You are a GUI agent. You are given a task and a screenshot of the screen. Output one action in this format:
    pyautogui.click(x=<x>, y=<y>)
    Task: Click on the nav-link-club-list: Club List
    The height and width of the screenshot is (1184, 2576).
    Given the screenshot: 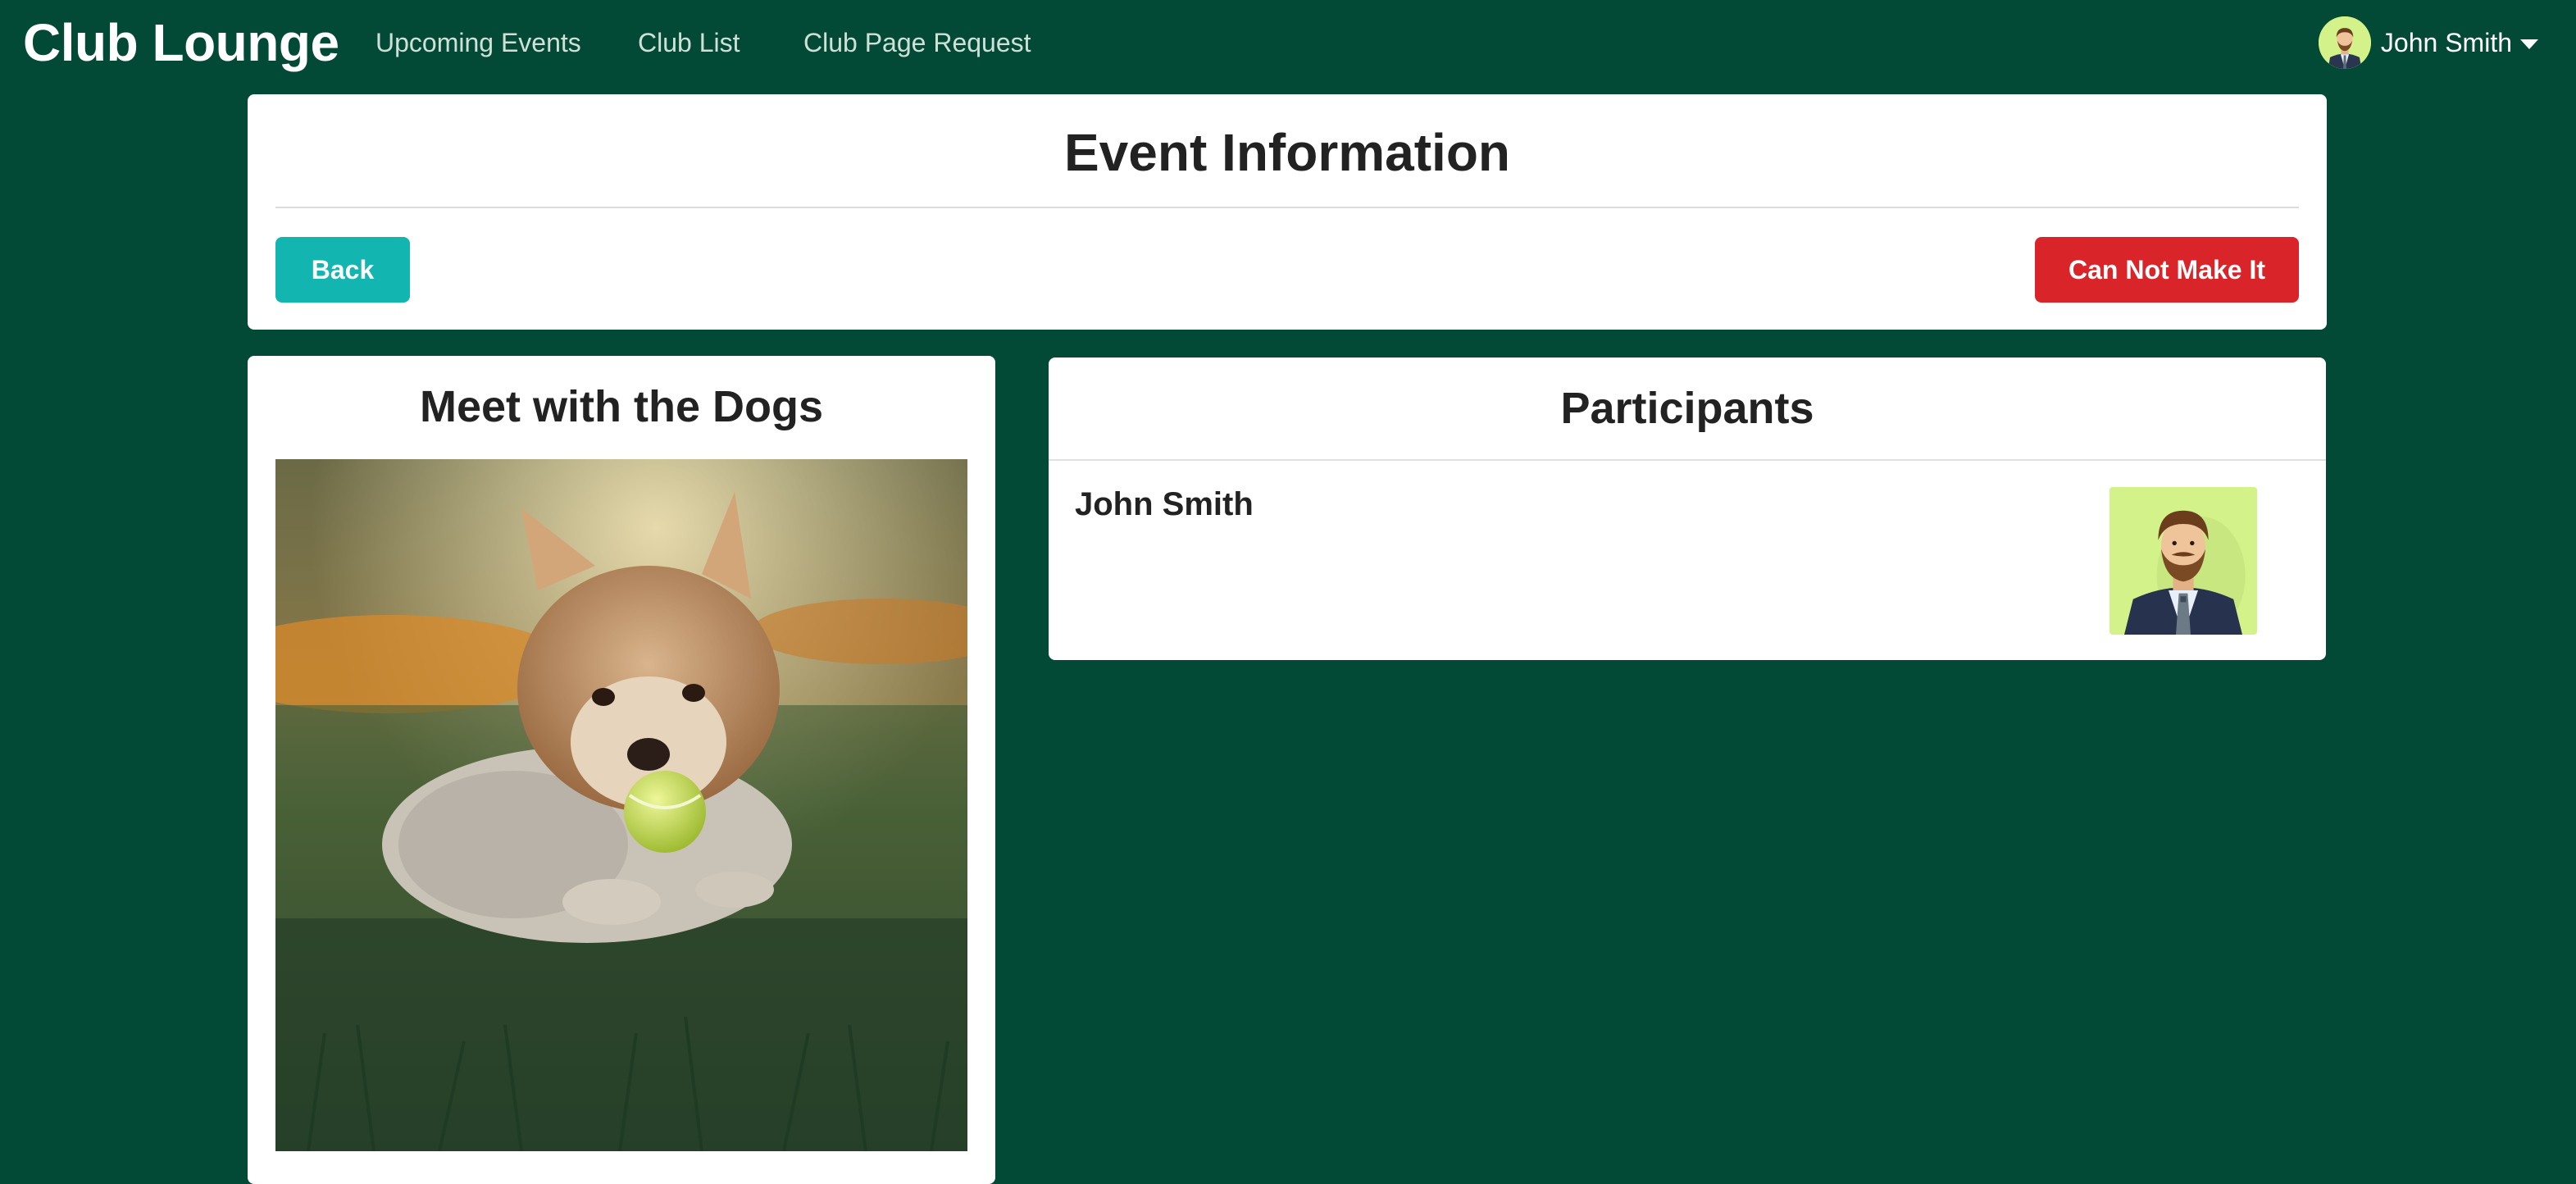 What is the action you would take?
    pyautogui.click(x=689, y=43)
    